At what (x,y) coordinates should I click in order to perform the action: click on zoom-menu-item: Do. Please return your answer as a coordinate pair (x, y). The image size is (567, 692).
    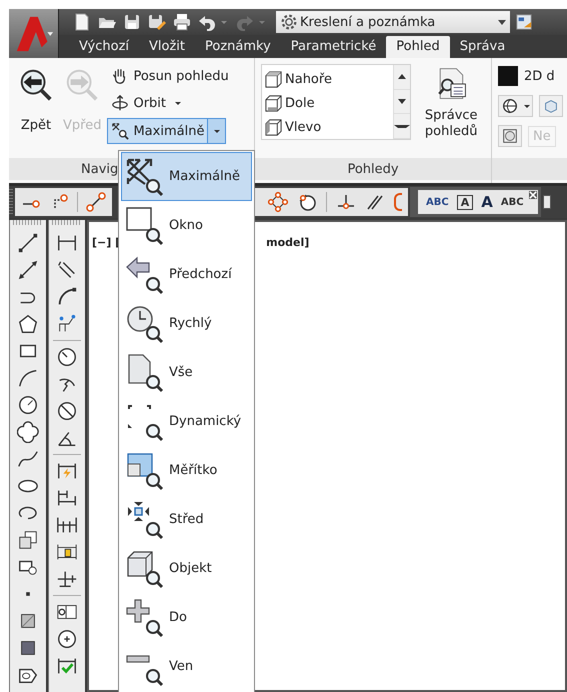
    Looking at the image, I should click on (186, 617).